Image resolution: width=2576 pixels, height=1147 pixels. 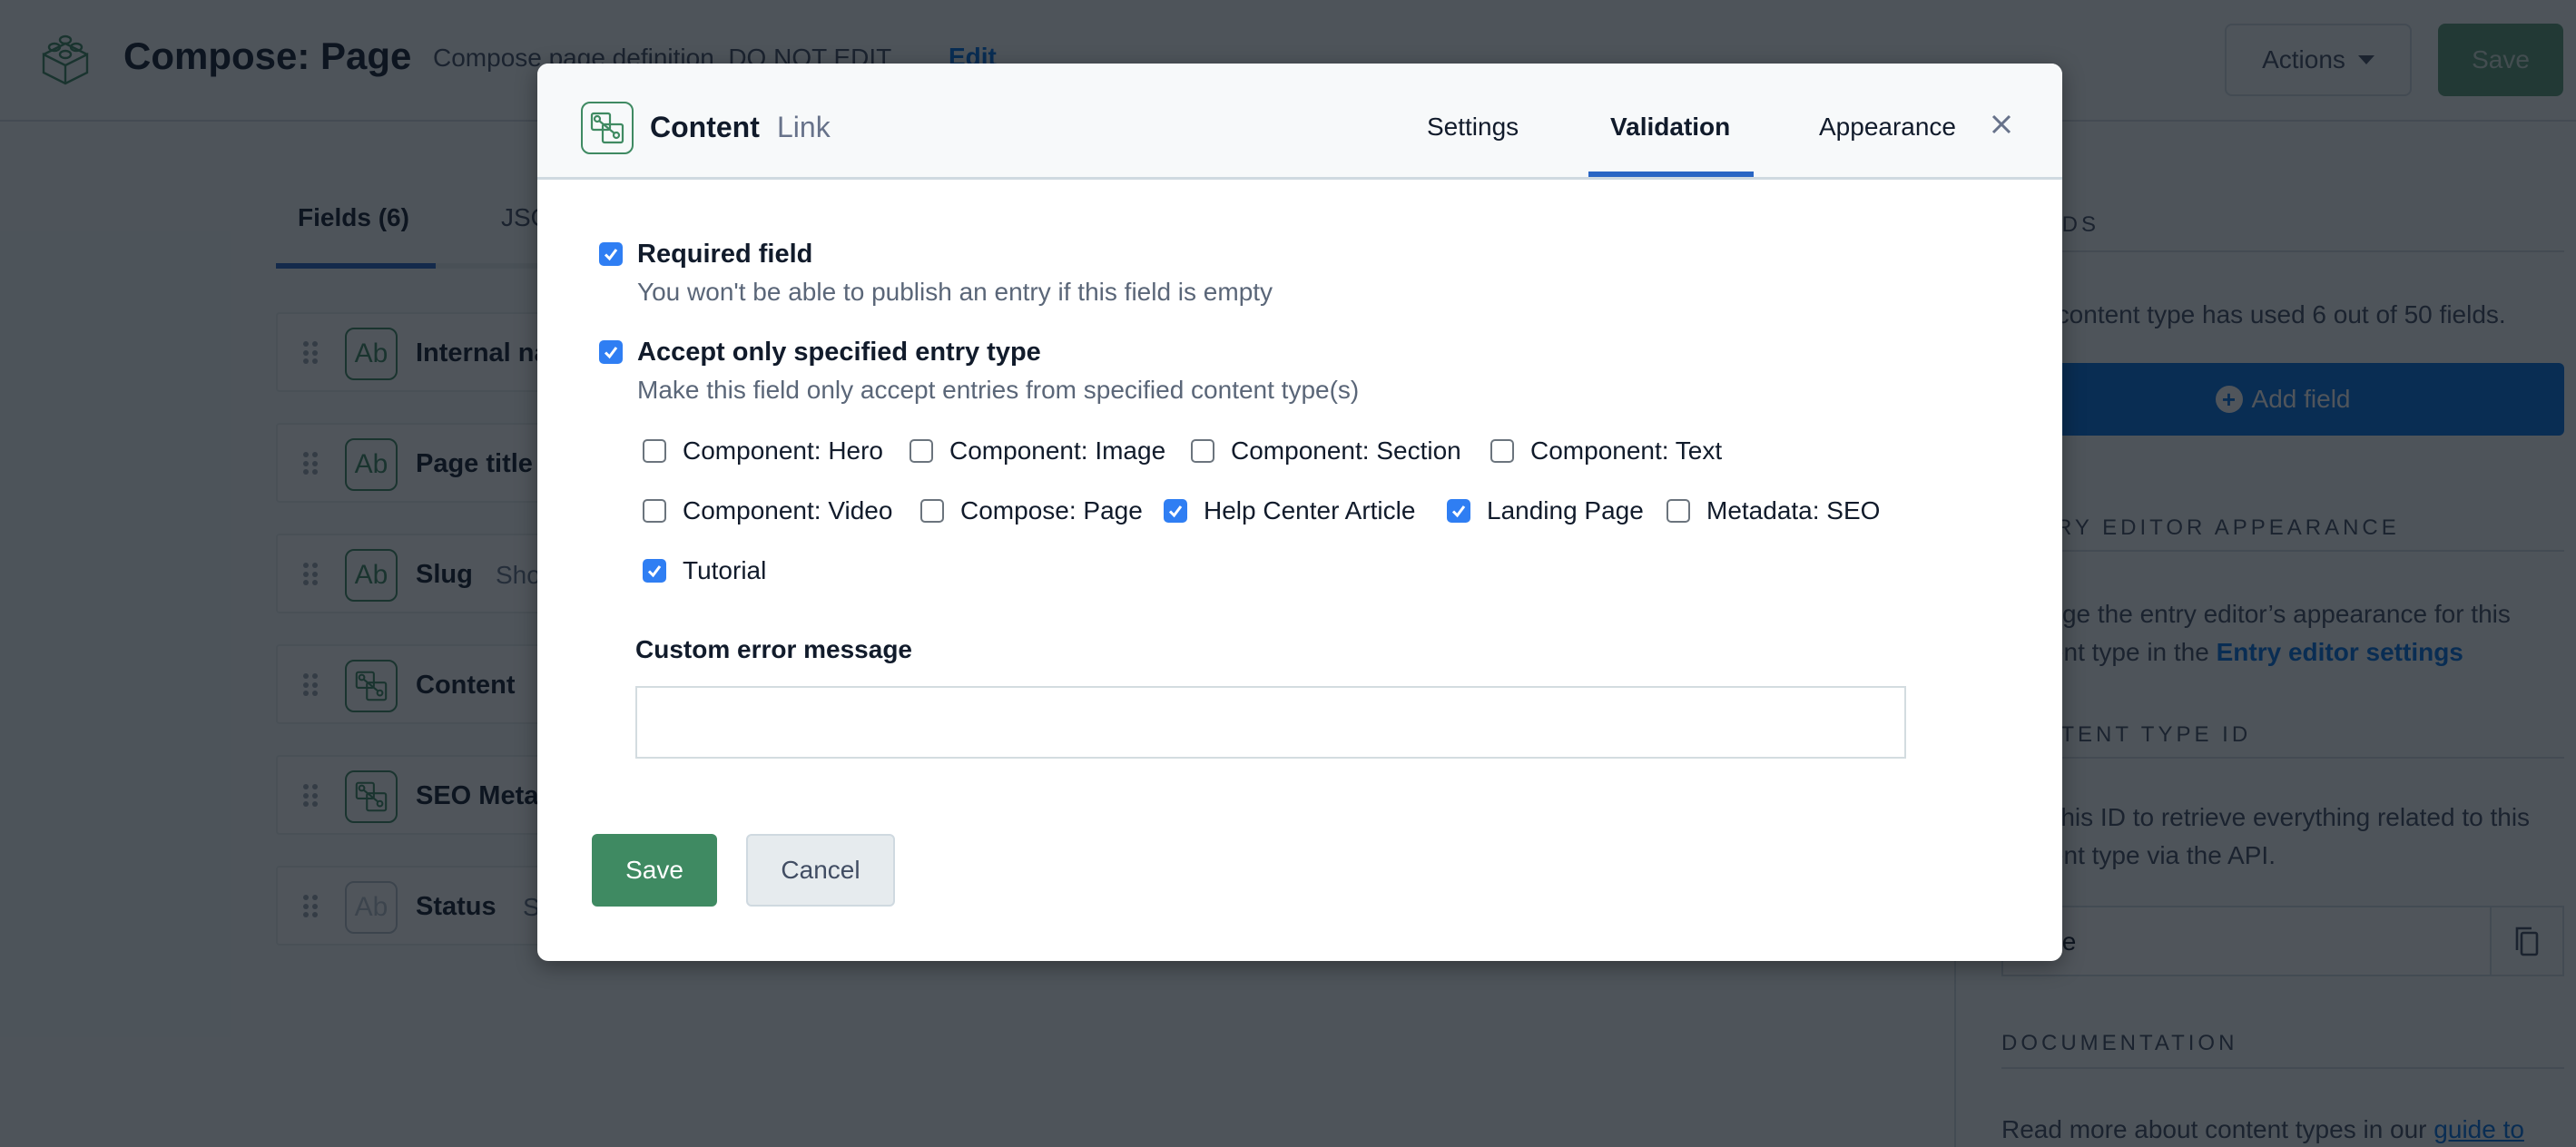 I want to click on content-type-label: Component: Section, so click(x=1346, y=450).